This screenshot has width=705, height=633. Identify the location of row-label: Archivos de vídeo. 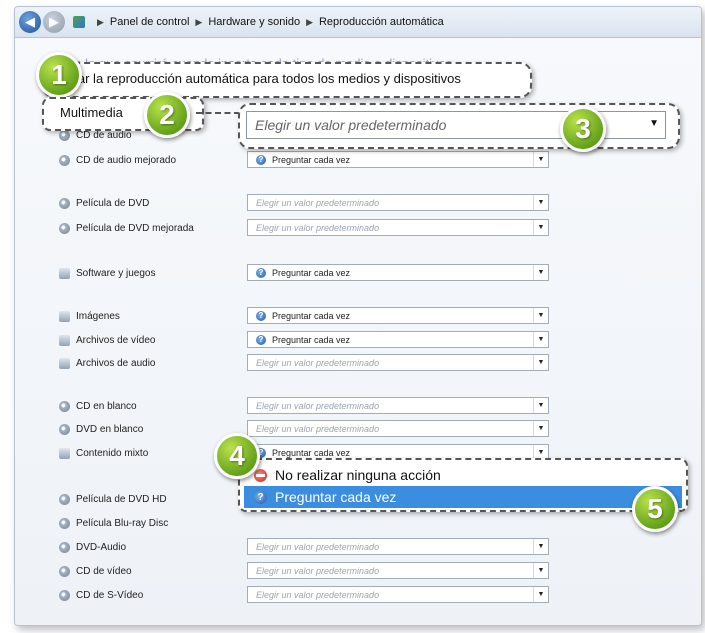
(107, 340).